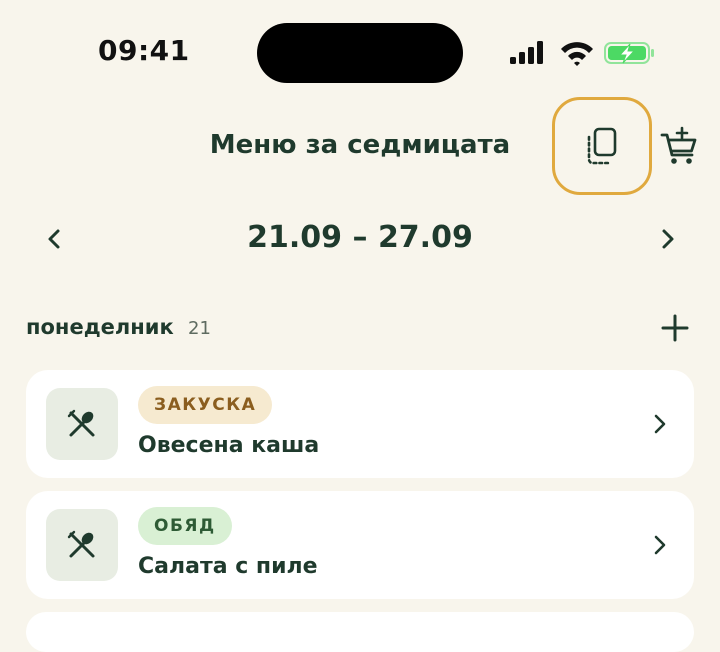 This screenshot has width=720, height=652. Describe the element at coordinates (360, 237) in the screenshot. I see `week-range-label: 21.09 – 27.09` at that location.